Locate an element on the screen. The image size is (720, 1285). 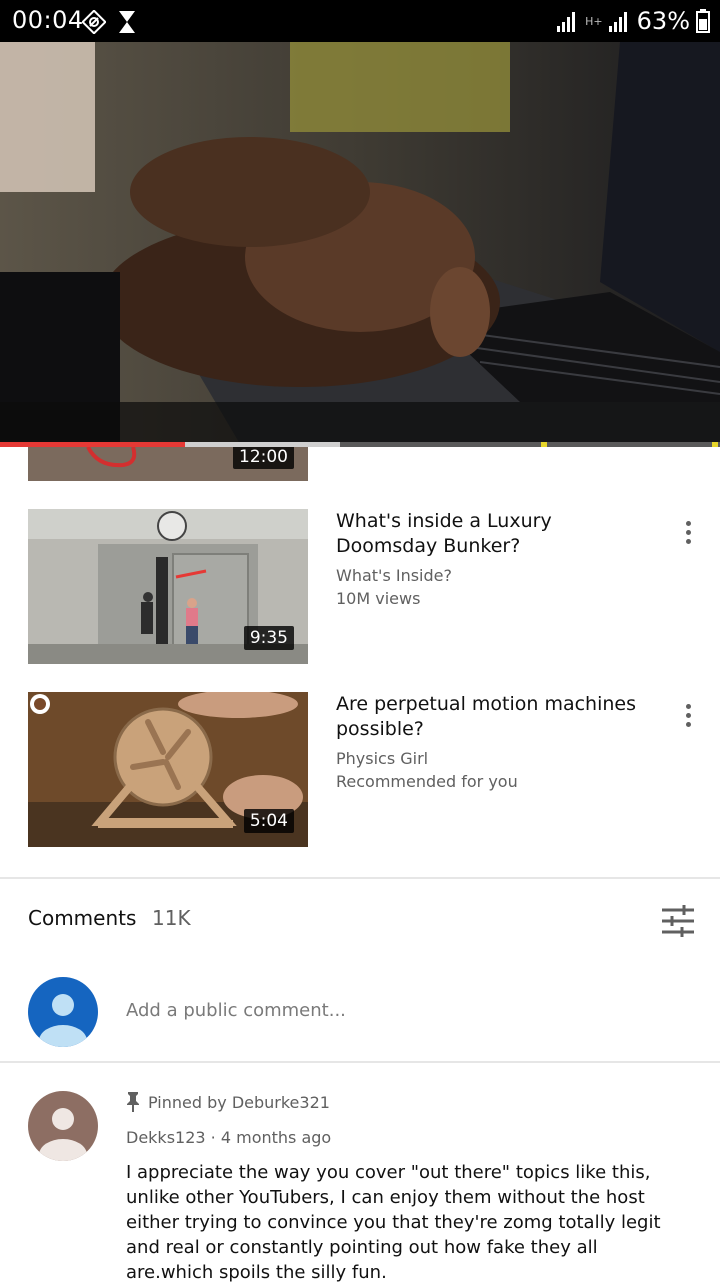
video-title: Are perpetual motion machines possible? is located at coordinates (496, 717).